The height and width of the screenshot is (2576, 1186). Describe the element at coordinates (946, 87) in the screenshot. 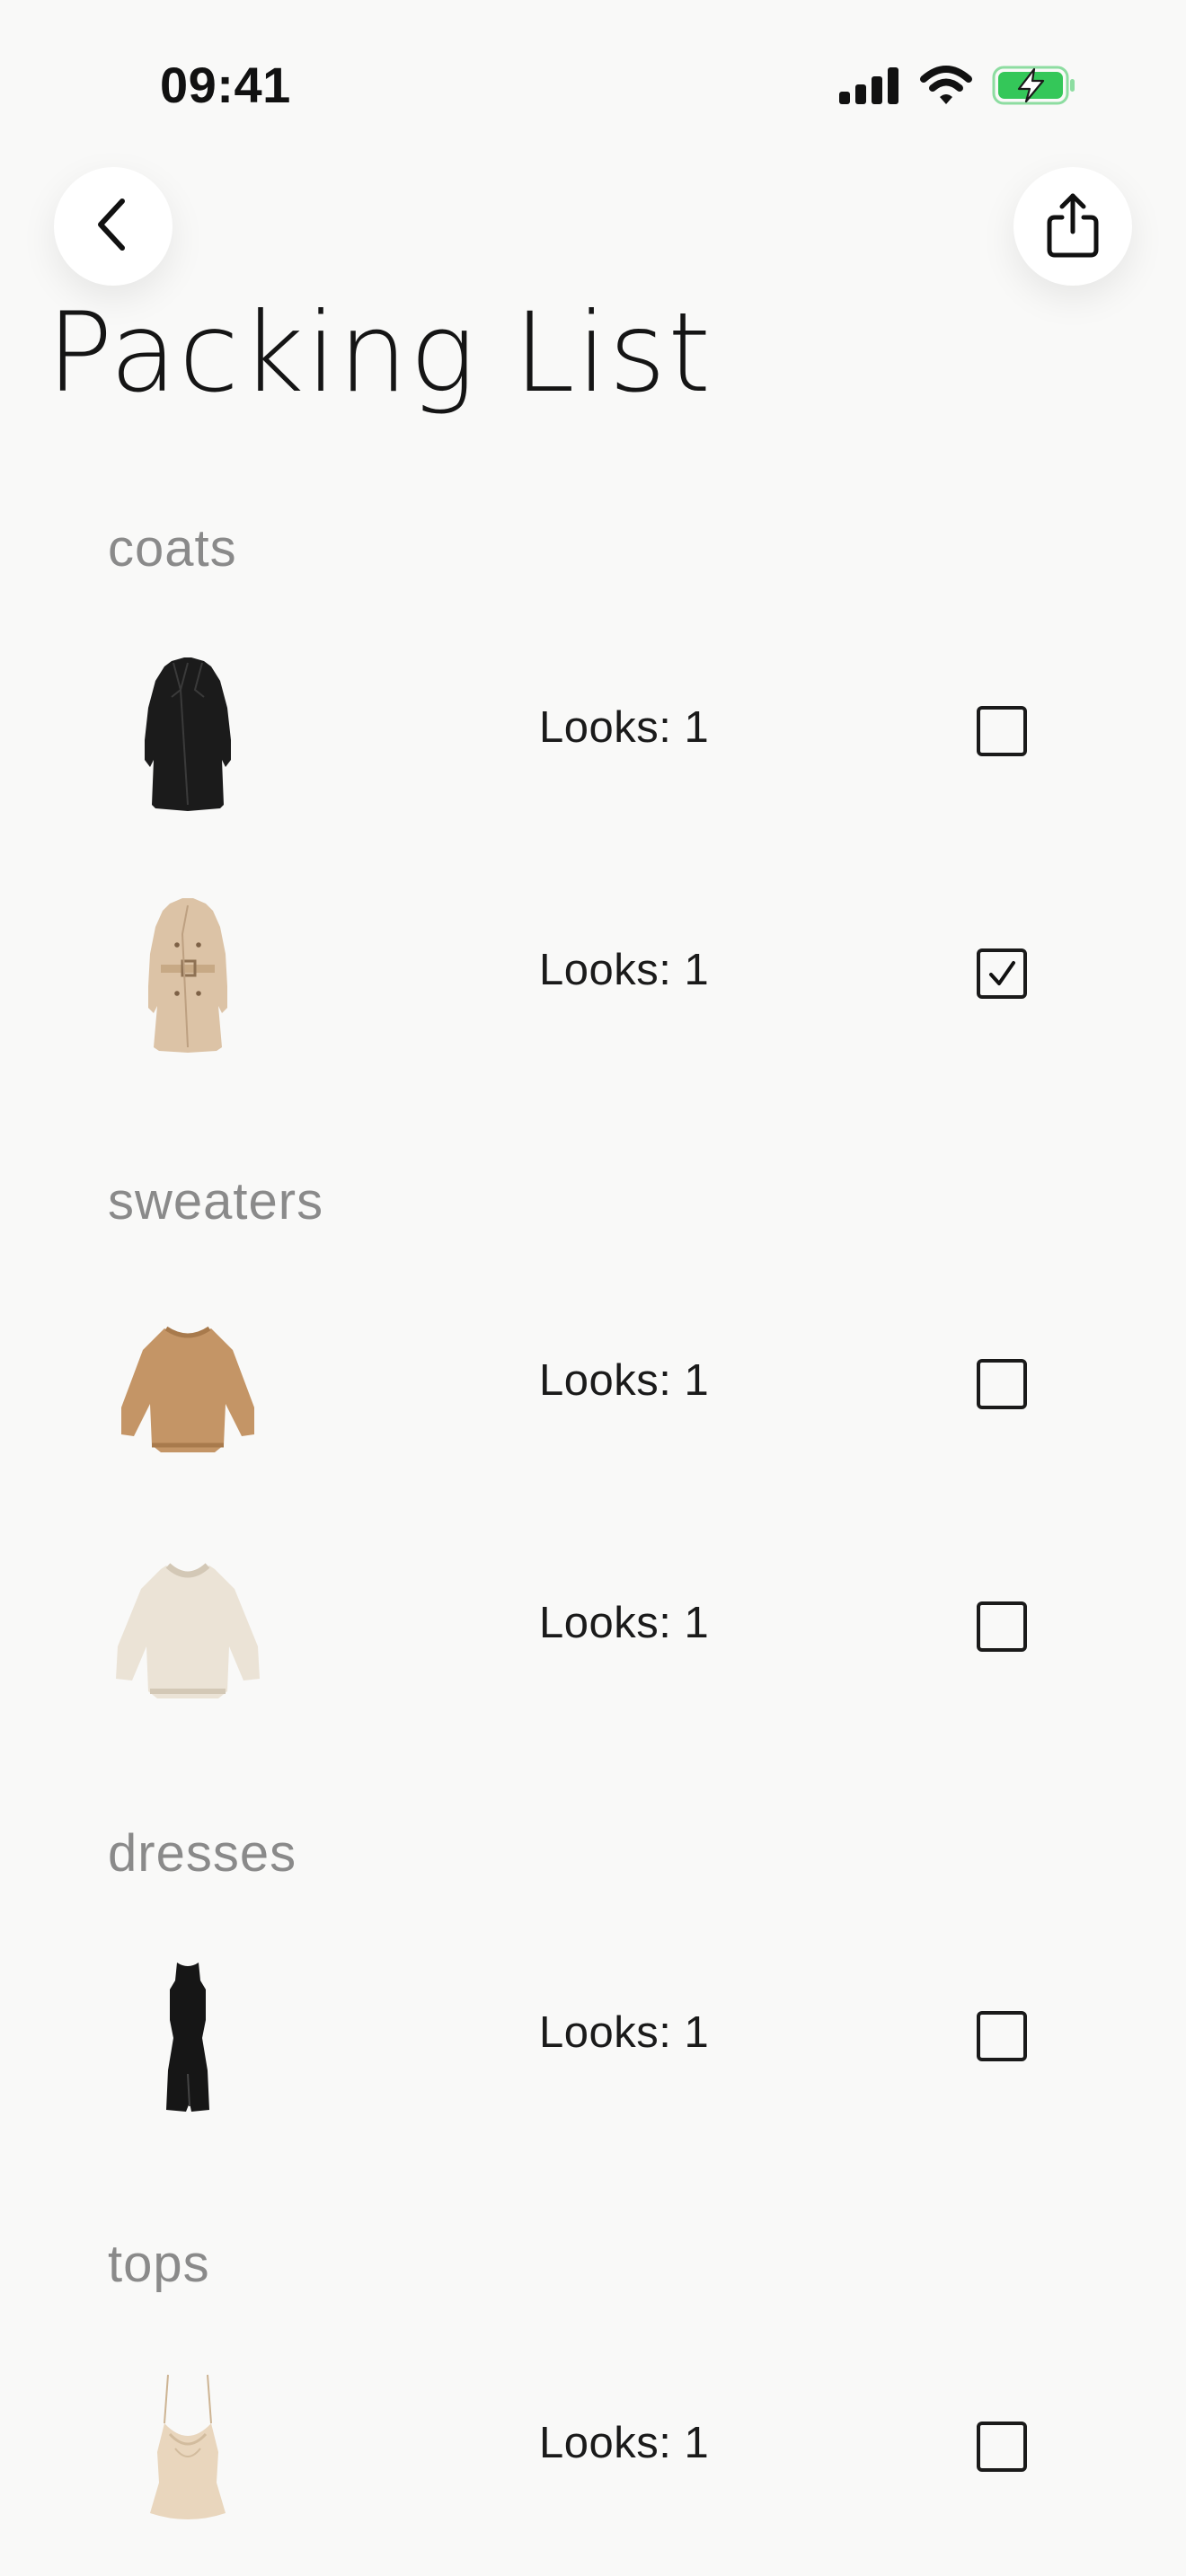

I see `wifi-icon` at that location.